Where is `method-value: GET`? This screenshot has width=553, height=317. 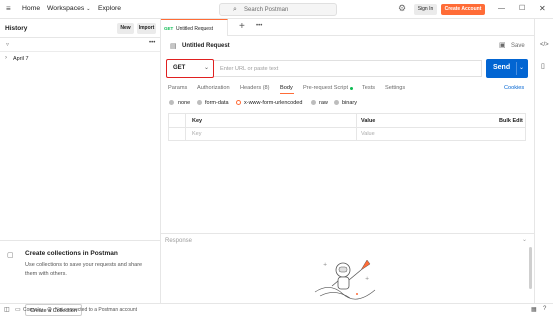
method-value: GET is located at coordinates (179, 68).